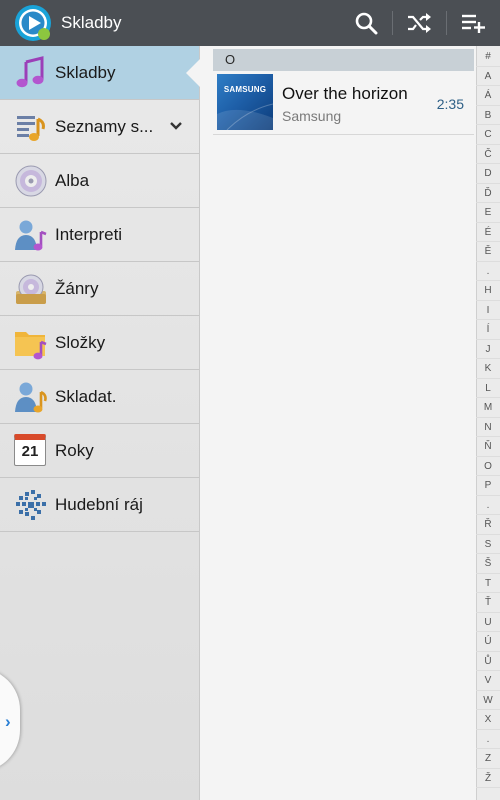 This screenshot has width=500, height=800. I want to click on playlist-icon, so click(31, 128).